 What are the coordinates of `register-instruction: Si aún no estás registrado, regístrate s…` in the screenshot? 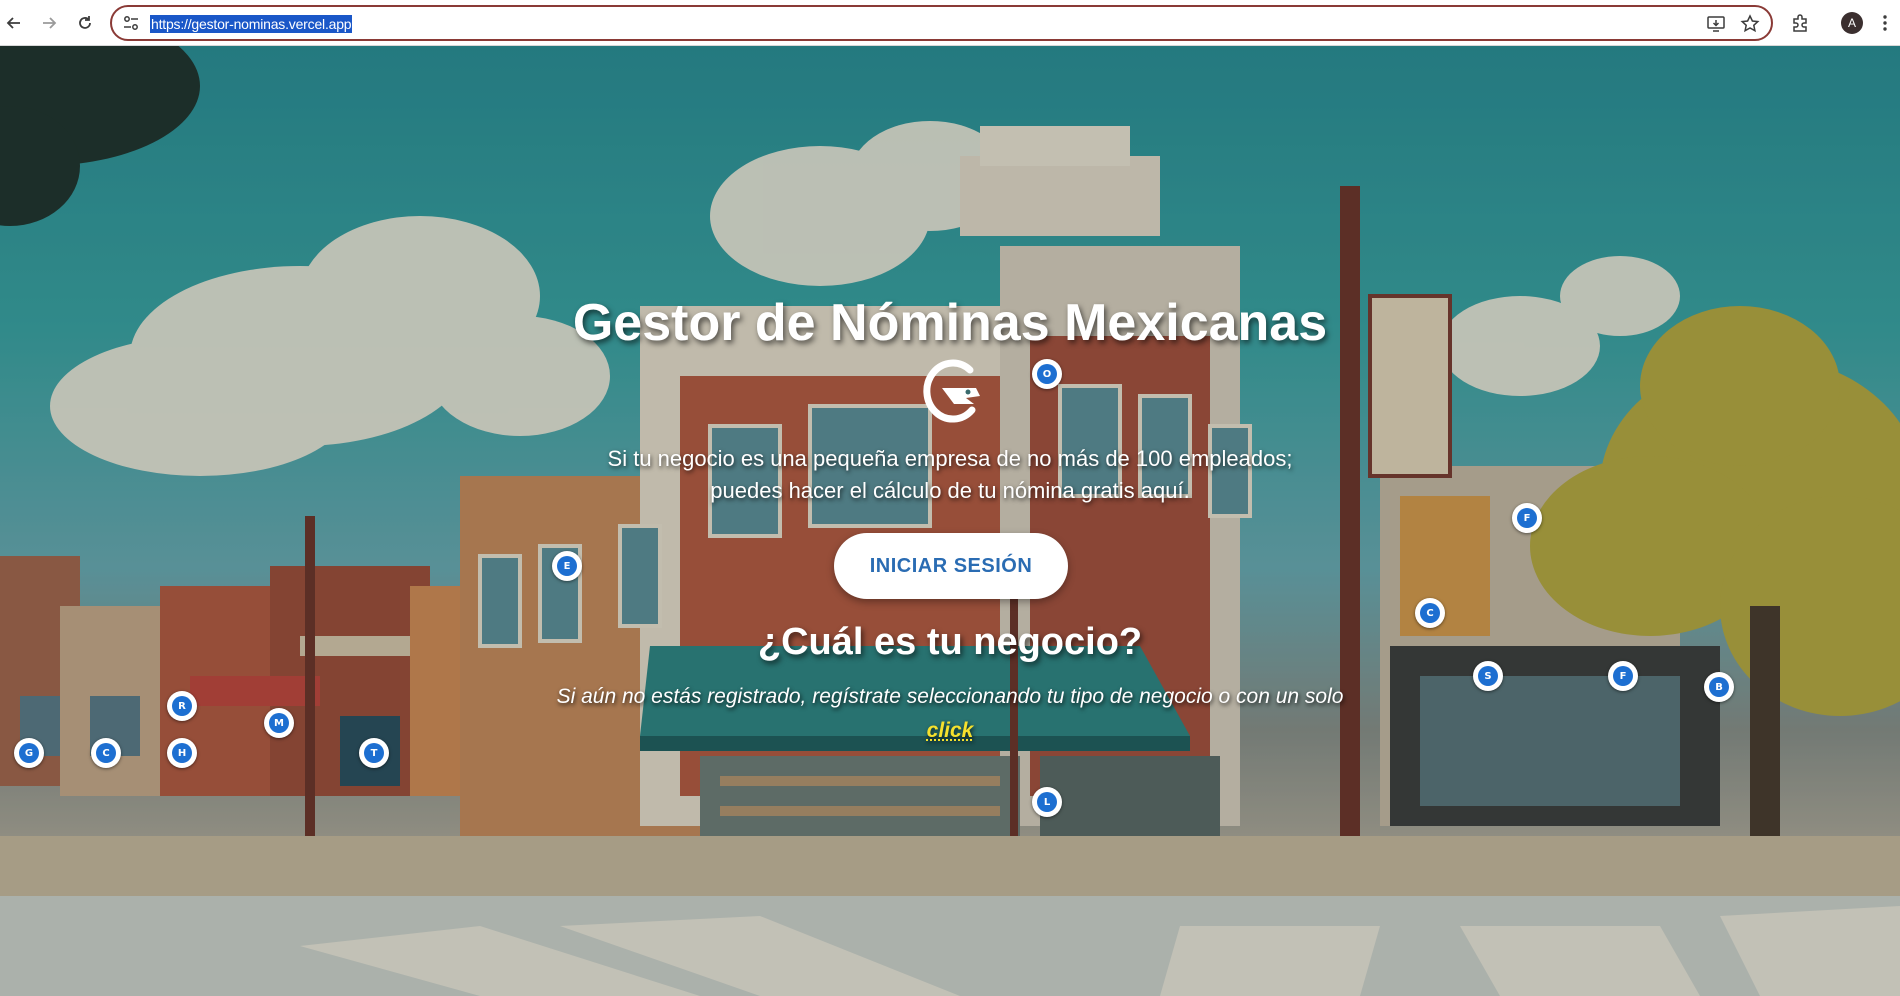 It's located at (950, 696).